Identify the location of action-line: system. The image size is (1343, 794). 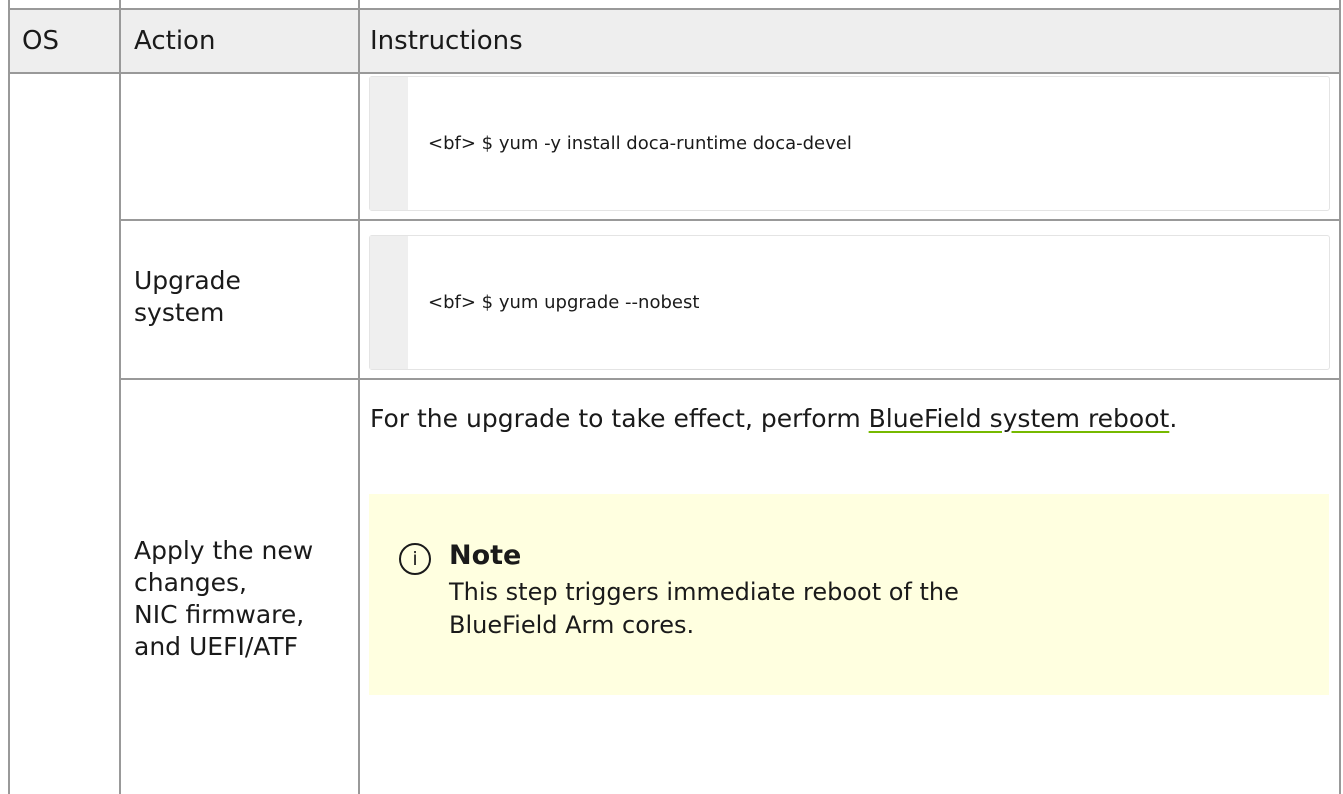
(179, 312).